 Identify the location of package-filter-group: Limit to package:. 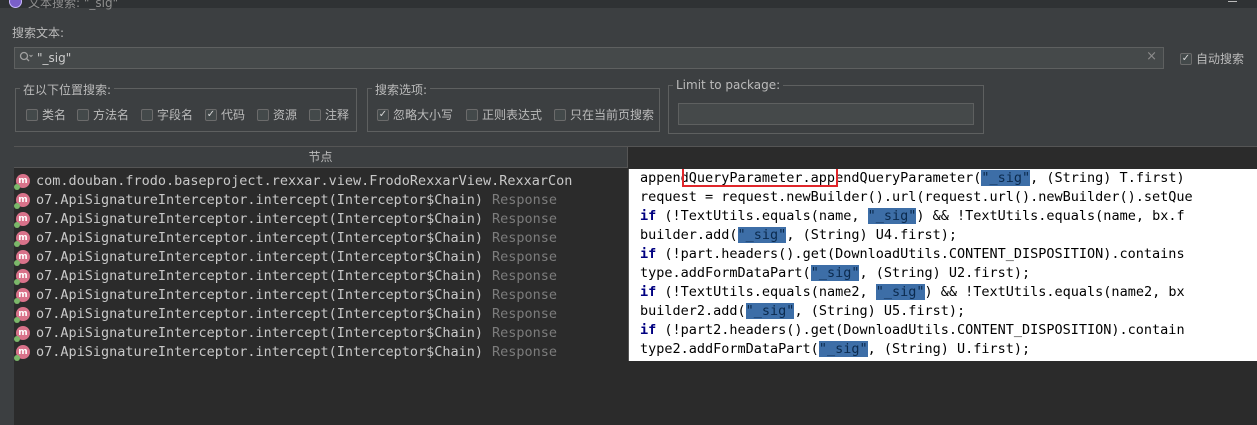
(826, 106).